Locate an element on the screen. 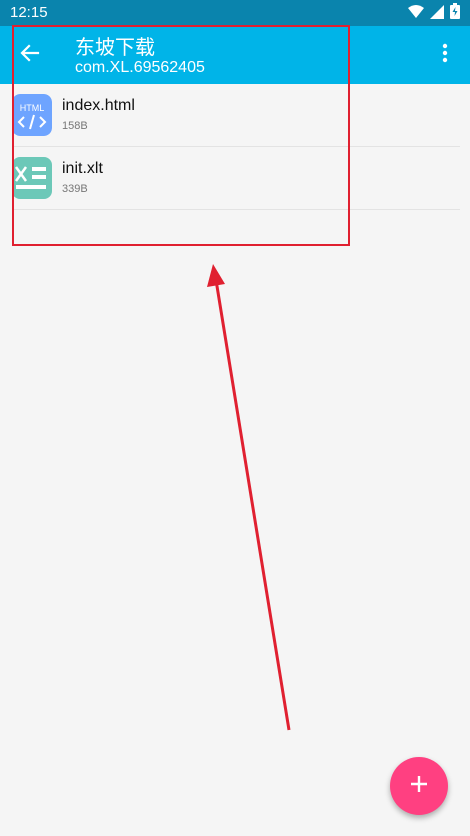  back-button is located at coordinates (30, 55).